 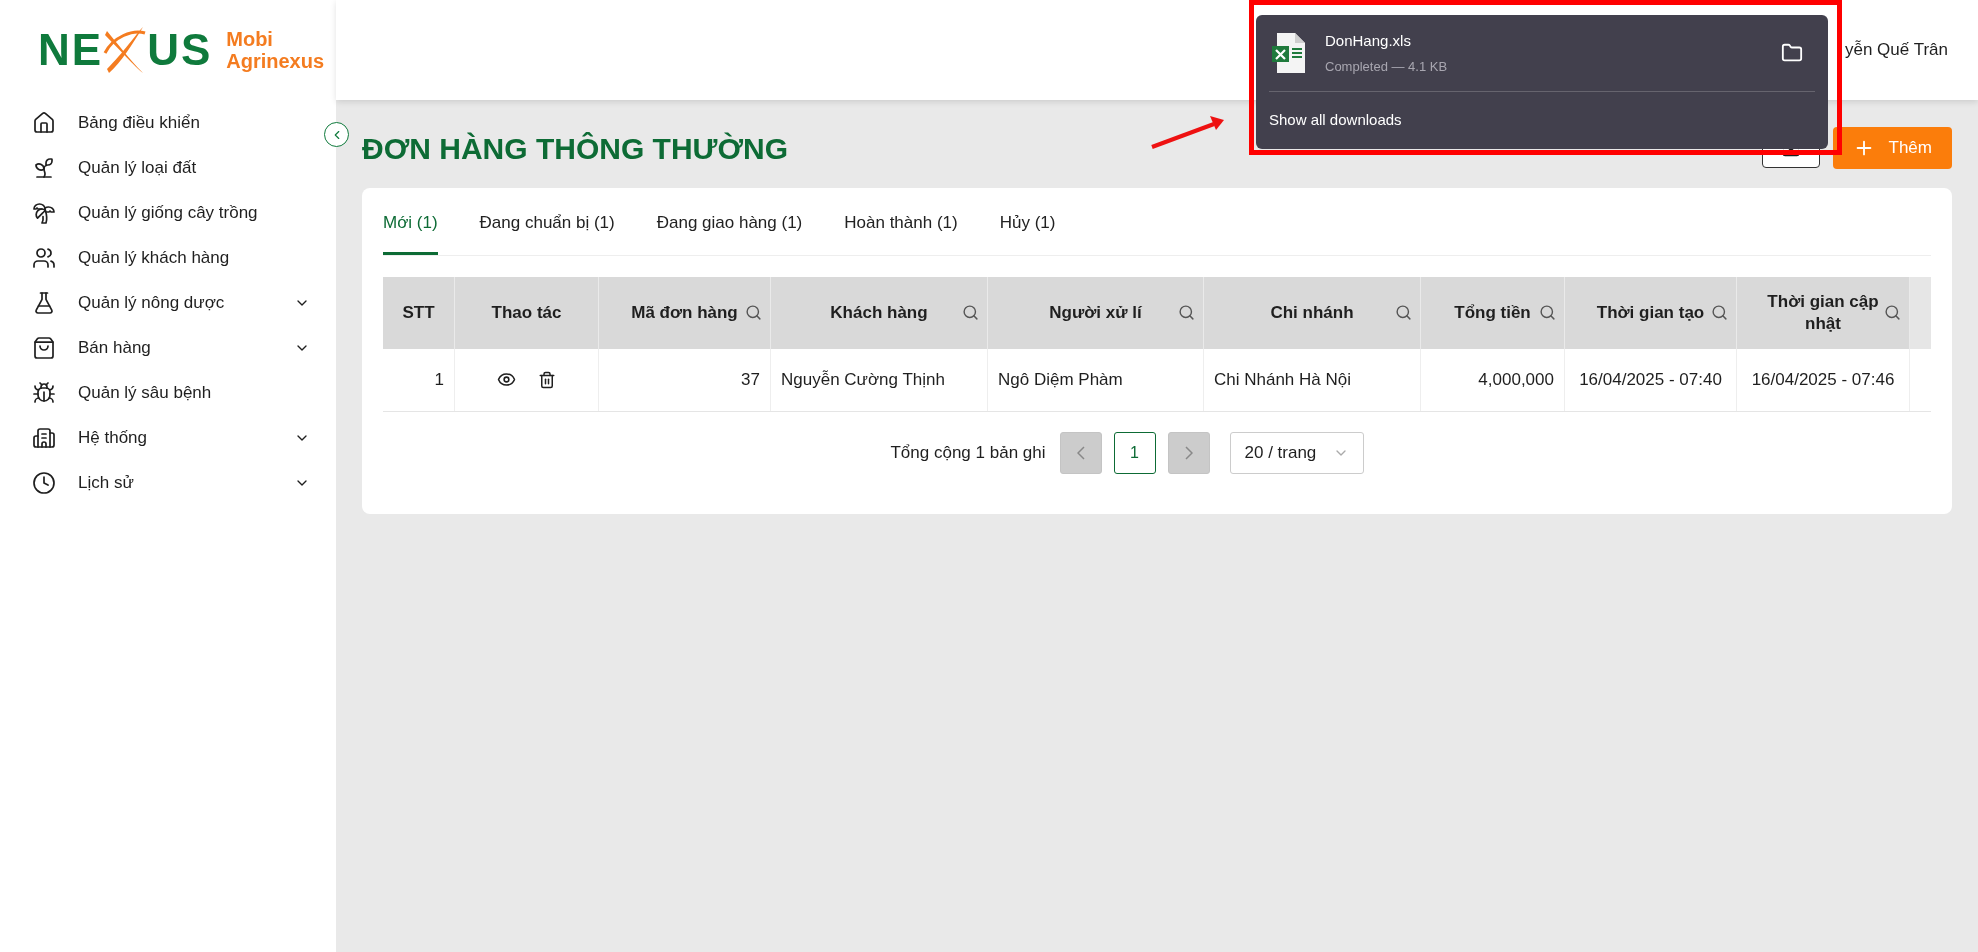 What do you see at coordinates (1080, 452) in the screenshot?
I see `chevron-left-icon` at bounding box center [1080, 452].